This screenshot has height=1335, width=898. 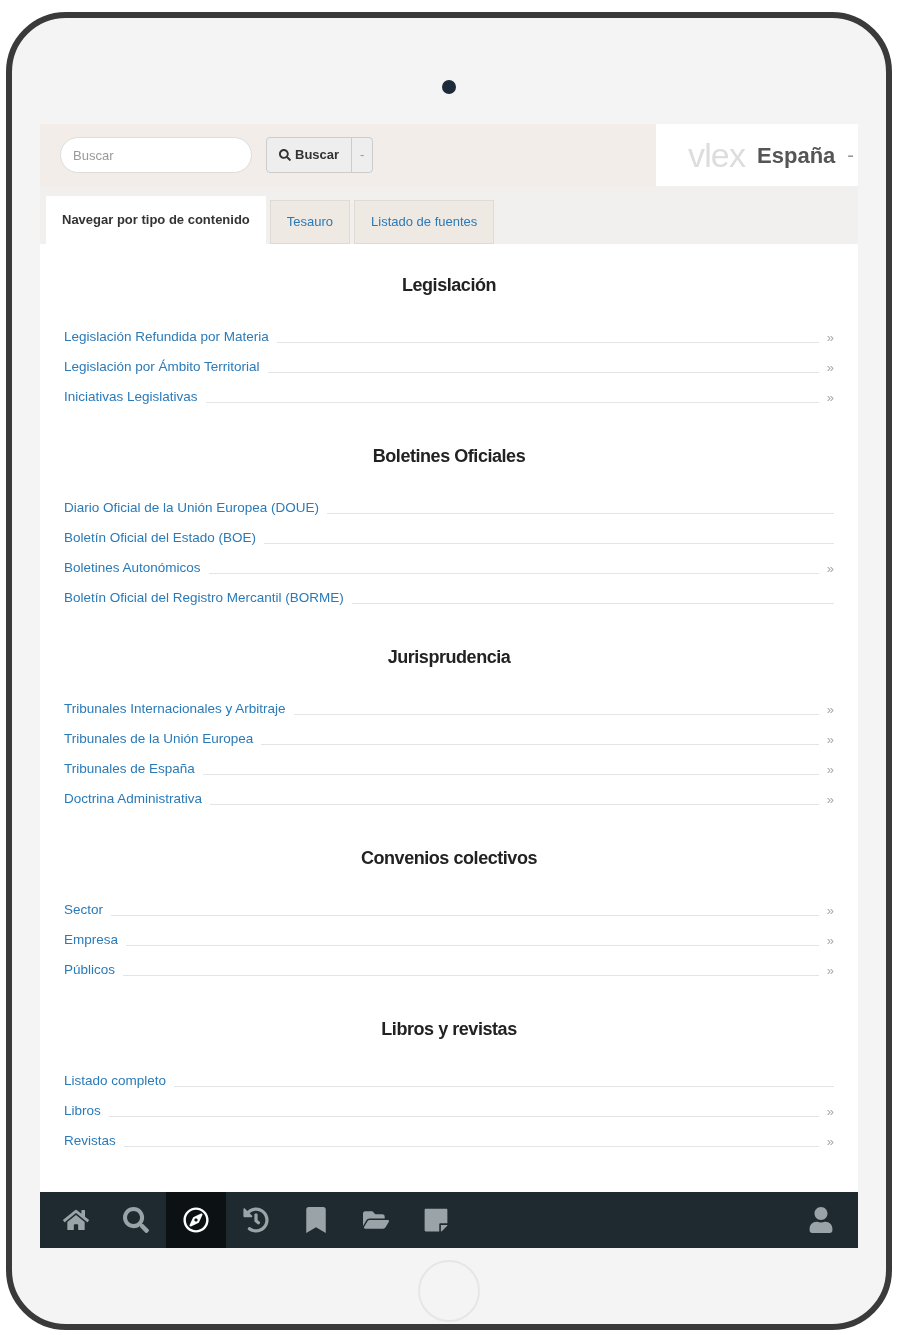 What do you see at coordinates (156, 155) in the screenshot?
I see `search-field: Buscar` at bounding box center [156, 155].